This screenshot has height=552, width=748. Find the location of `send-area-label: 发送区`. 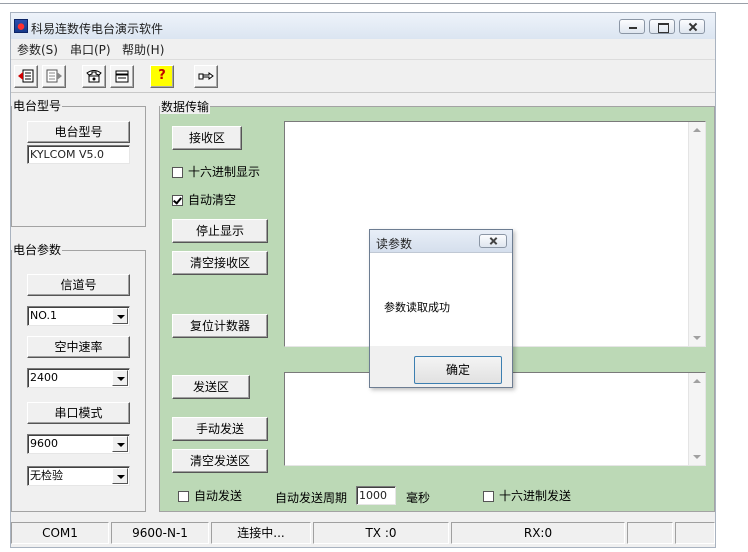

send-area-label: 发送区 is located at coordinates (211, 387).